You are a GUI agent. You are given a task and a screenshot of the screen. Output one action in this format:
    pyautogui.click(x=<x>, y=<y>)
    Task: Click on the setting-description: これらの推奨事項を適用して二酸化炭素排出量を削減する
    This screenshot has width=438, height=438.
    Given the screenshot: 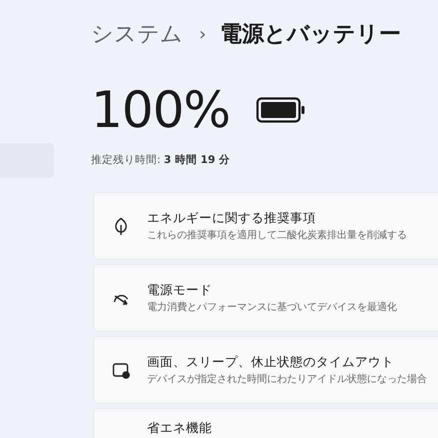 What is the action you would take?
    pyautogui.click(x=277, y=235)
    